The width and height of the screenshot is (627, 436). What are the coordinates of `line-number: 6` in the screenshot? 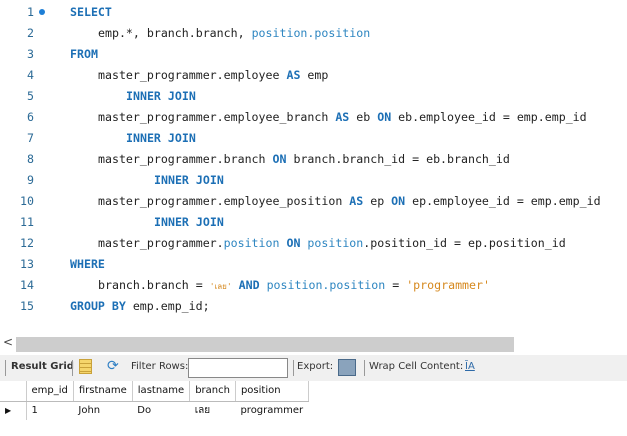 It's located at (30, 117).